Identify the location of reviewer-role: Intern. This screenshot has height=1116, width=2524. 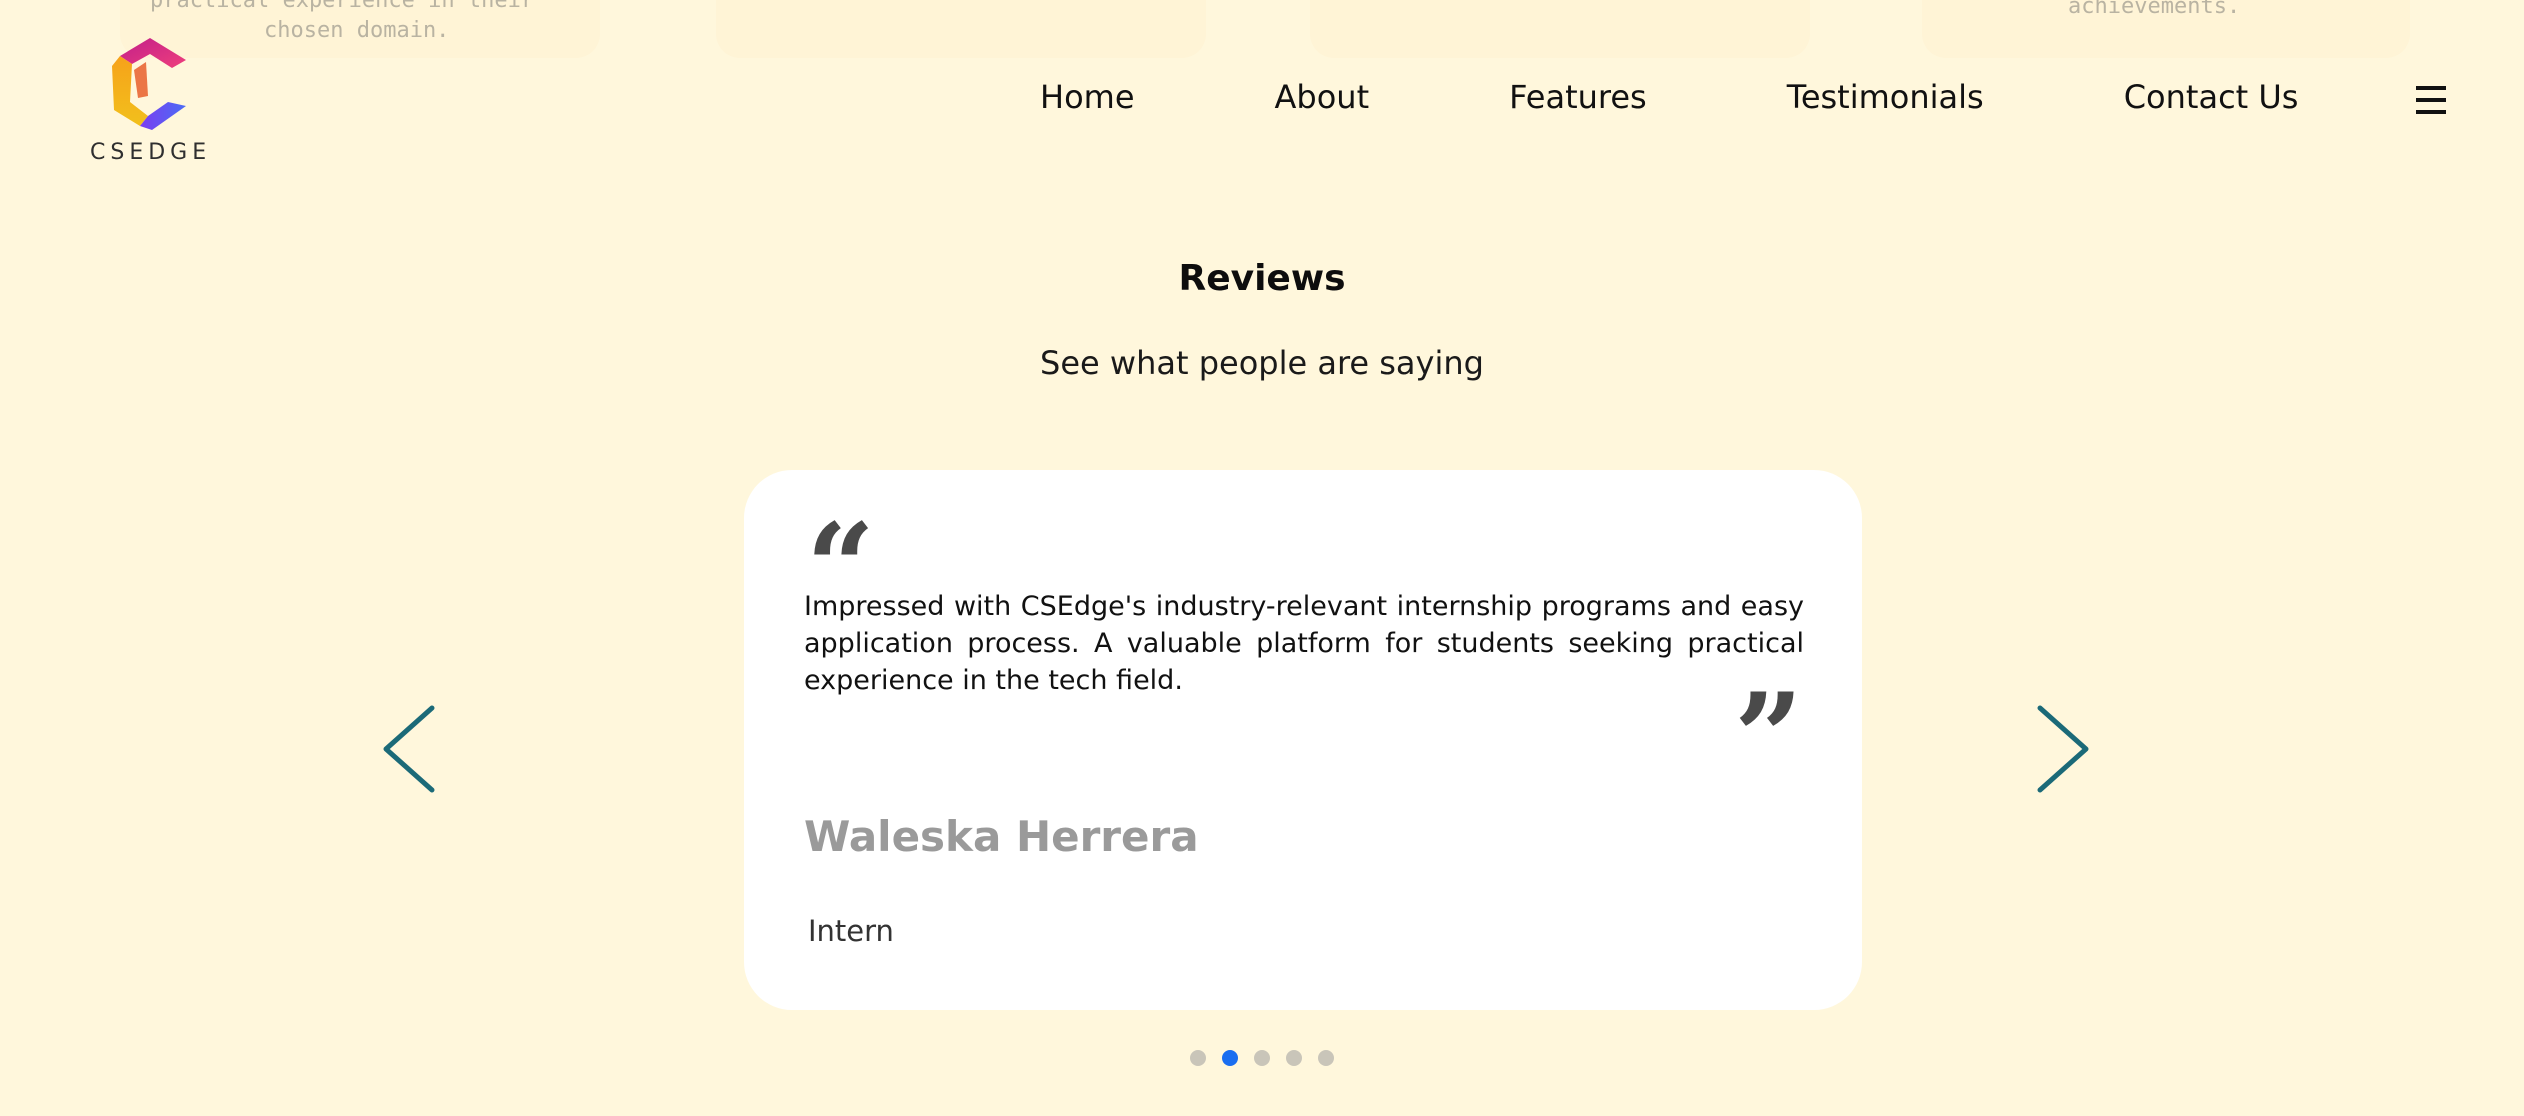
(851, 931).